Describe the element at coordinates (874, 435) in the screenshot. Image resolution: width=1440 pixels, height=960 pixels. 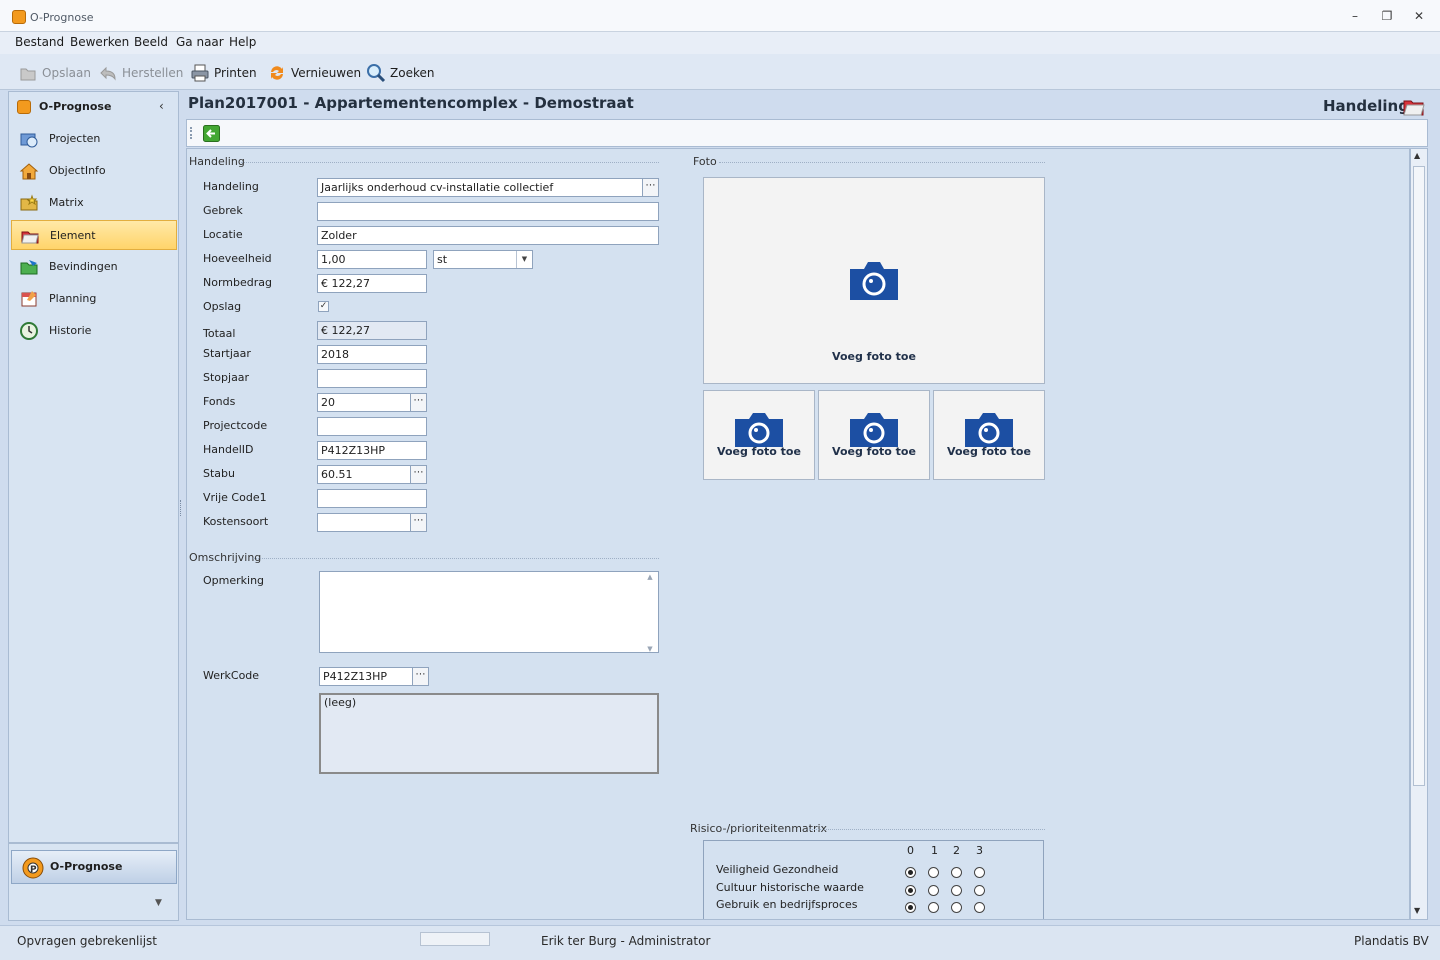
I see `photo-slot-2: Voeg foto toe` at that location.